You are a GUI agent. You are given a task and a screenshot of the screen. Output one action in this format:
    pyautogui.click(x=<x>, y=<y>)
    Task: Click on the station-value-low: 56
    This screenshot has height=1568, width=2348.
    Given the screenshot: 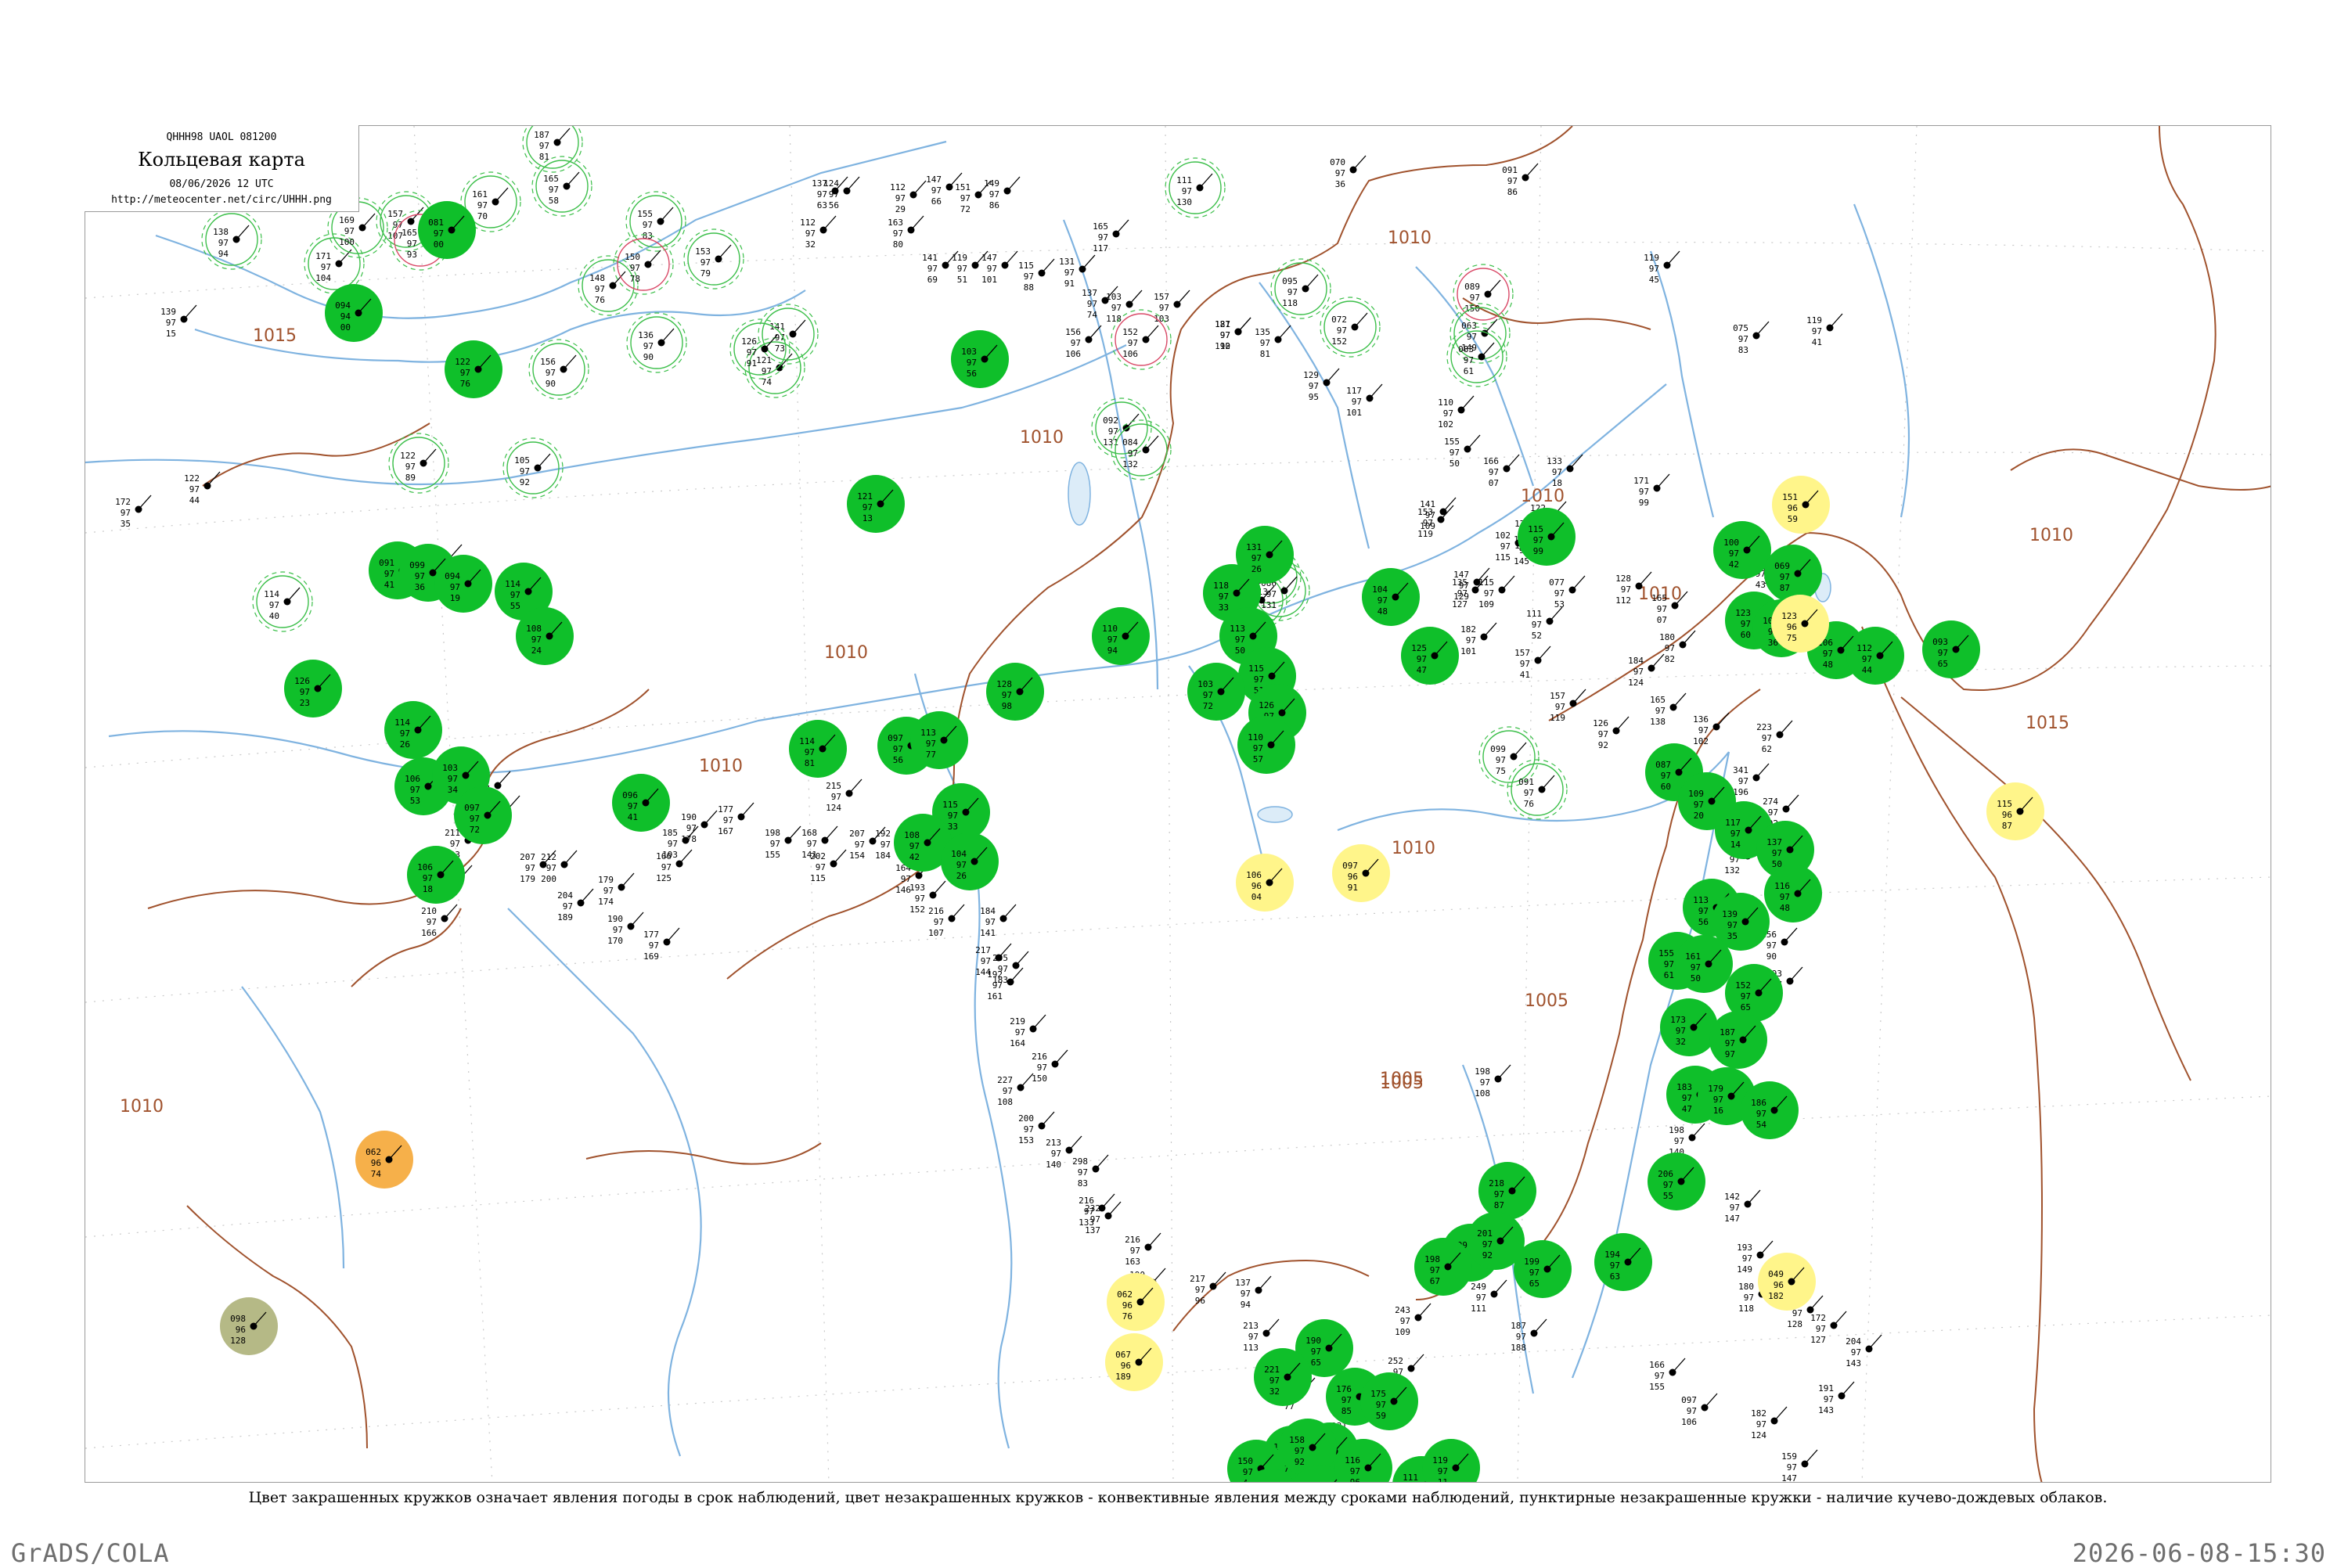 What is the action you would take?
    pyautogui.click(x=898, y=760)
    